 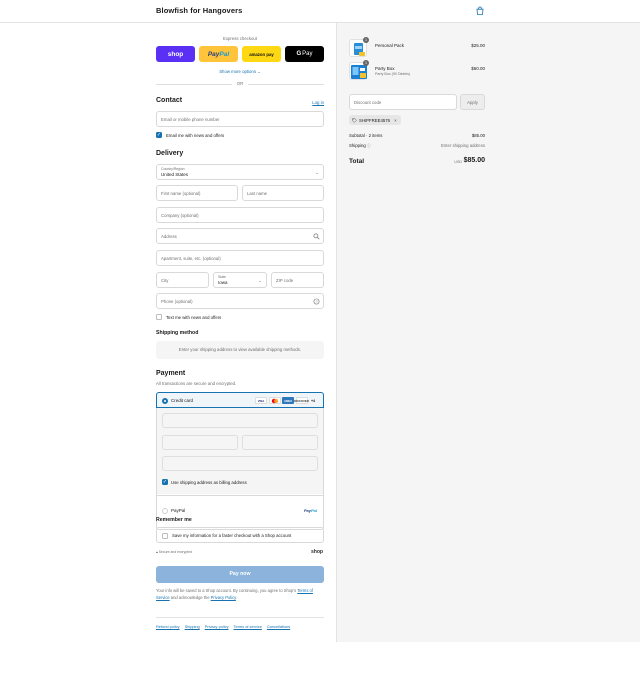 What do you see at coordinates (278, 626) in the screenshot?
I see `cancellations-link: Cancellations` at bounding box center [278, 626].